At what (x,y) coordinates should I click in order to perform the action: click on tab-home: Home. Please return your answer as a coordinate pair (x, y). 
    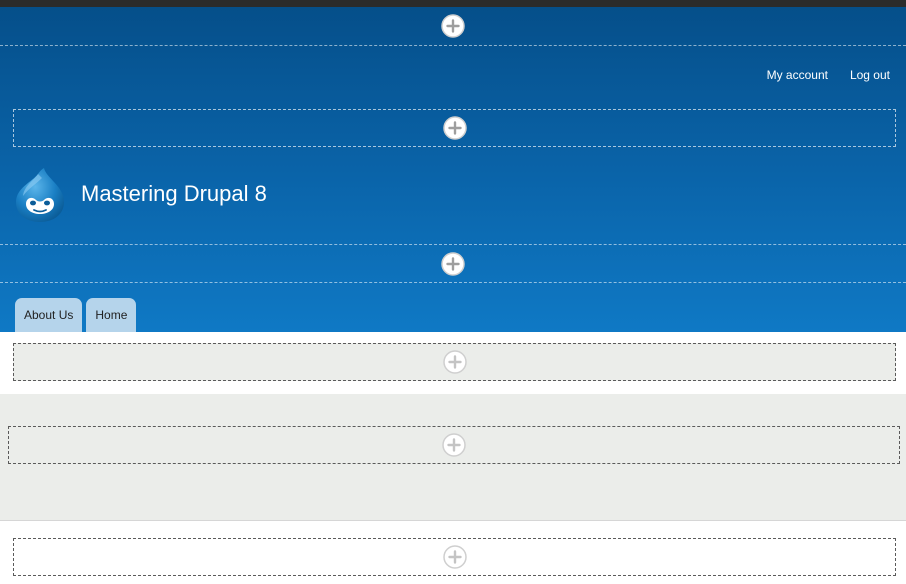
    Looking at the image, I should click on (111, 315).